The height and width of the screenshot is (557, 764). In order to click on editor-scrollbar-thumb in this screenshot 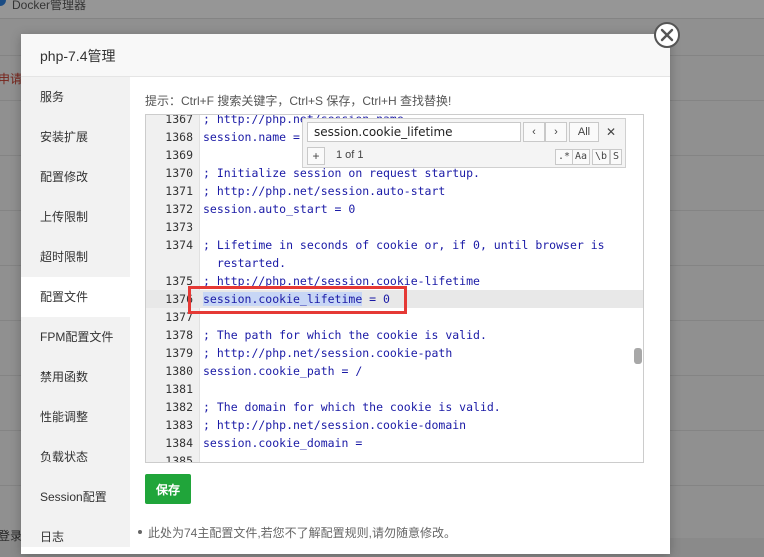, I will do `click(638, 356)`.